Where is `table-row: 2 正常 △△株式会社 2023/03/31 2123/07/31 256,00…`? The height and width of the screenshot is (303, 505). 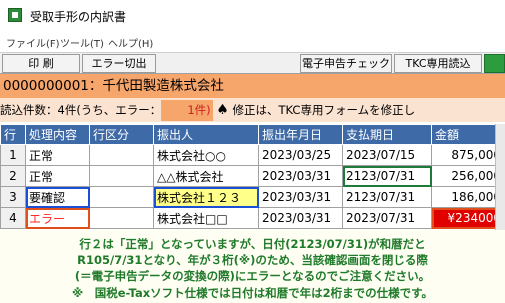 table-row: 2 正常 △△株式会社 2023/03/31 2123/07/31 256,00… is located at coordinates (252, 176).